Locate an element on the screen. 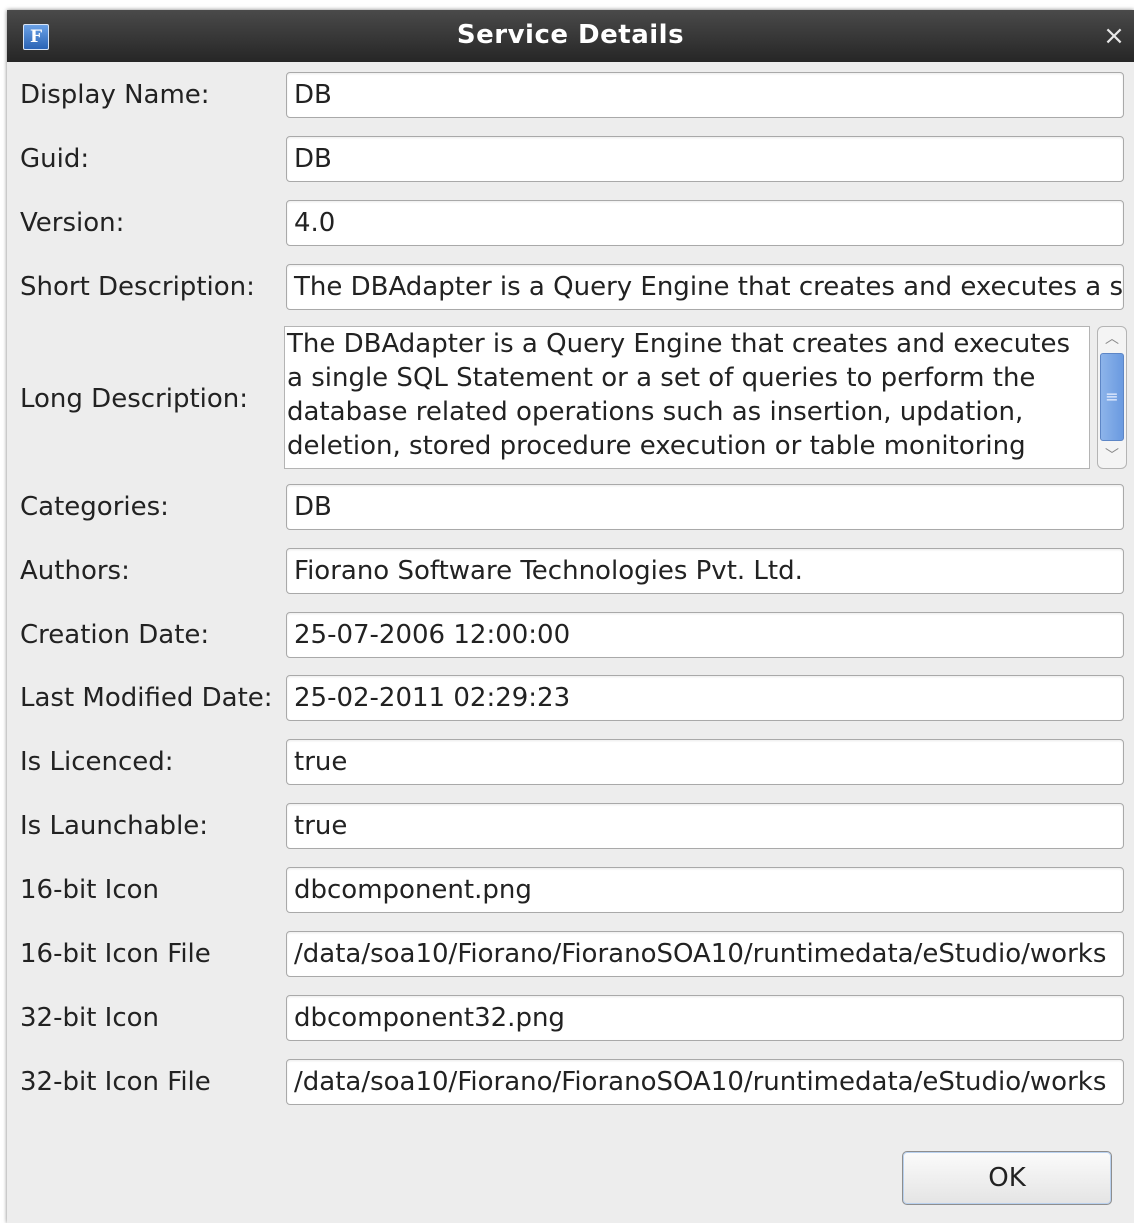 This screenshot has width=1134, height=1223. row-creation-date: Creation Date: 25-07-2006 12:00:00 is located at coordinates (570, 635).